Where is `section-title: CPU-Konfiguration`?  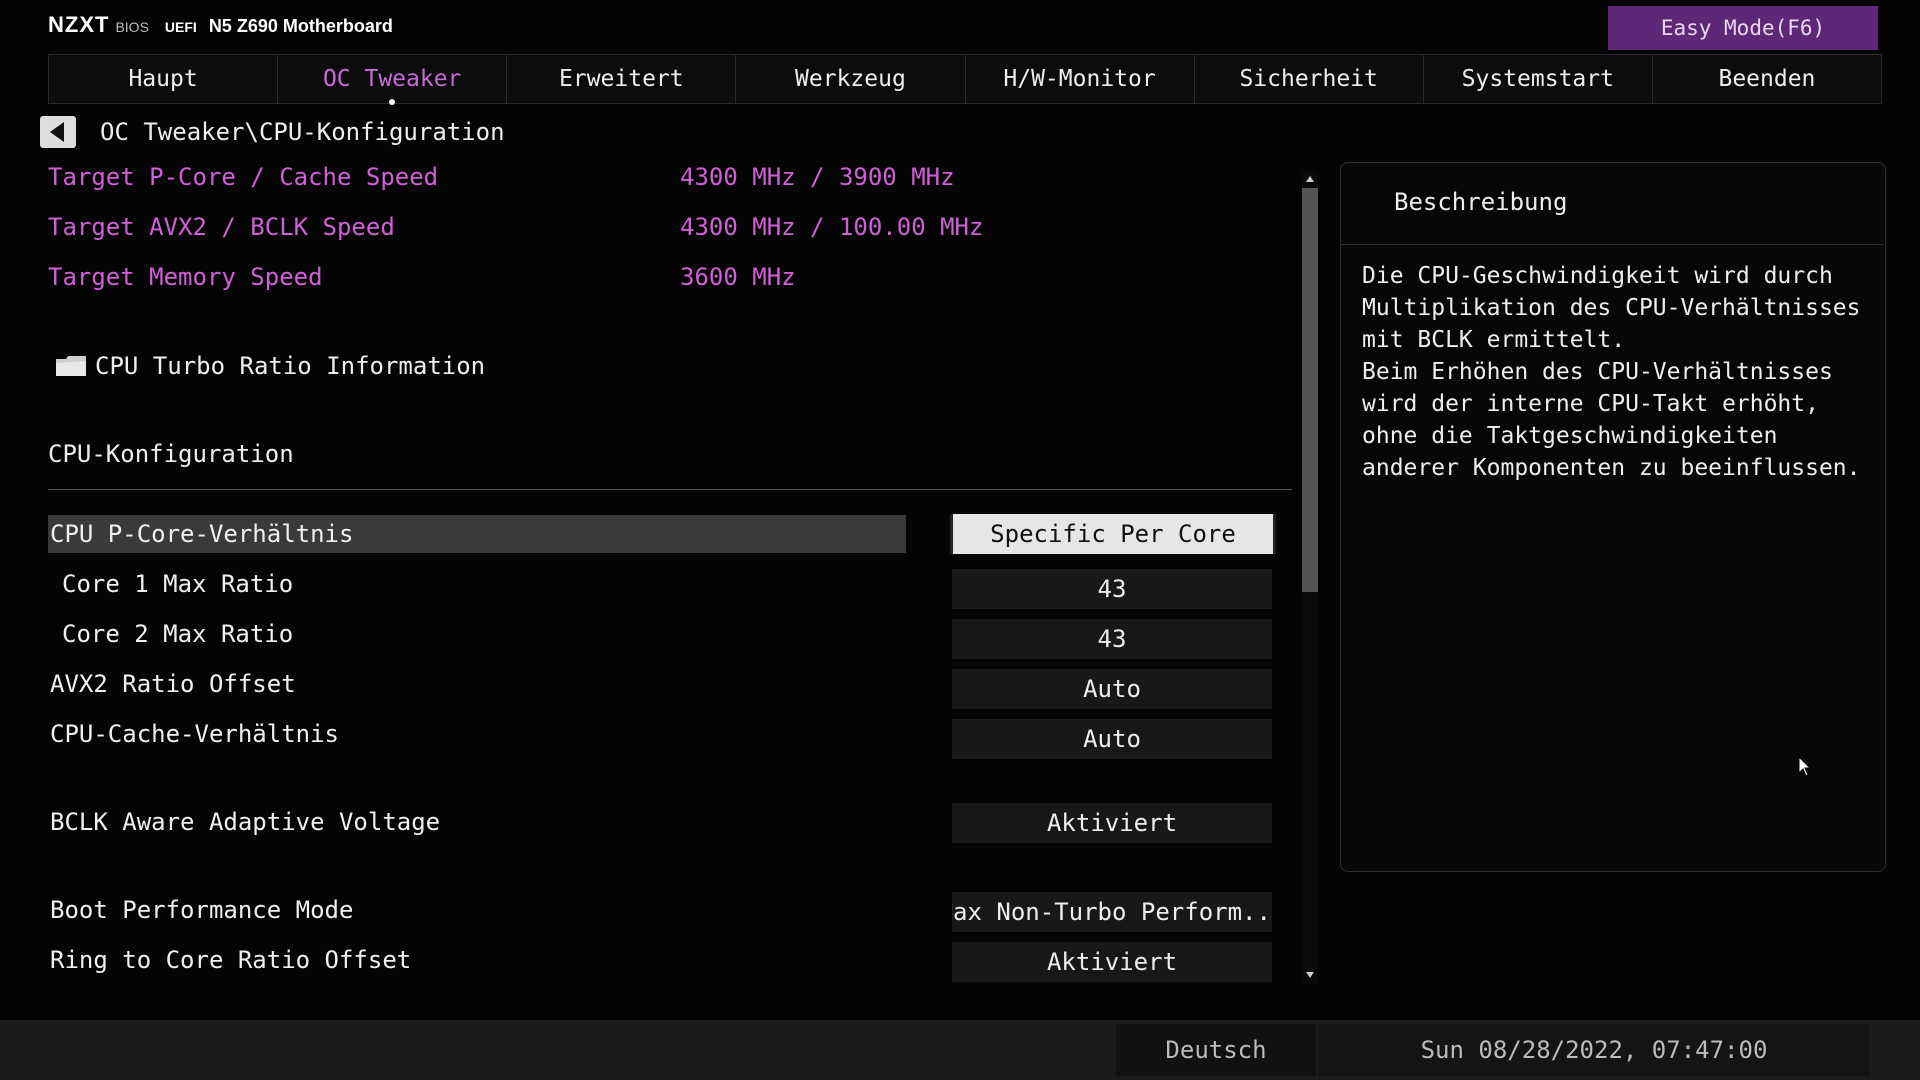 section-title: CPU-Konfiguration is located at coordinates (171, 454).